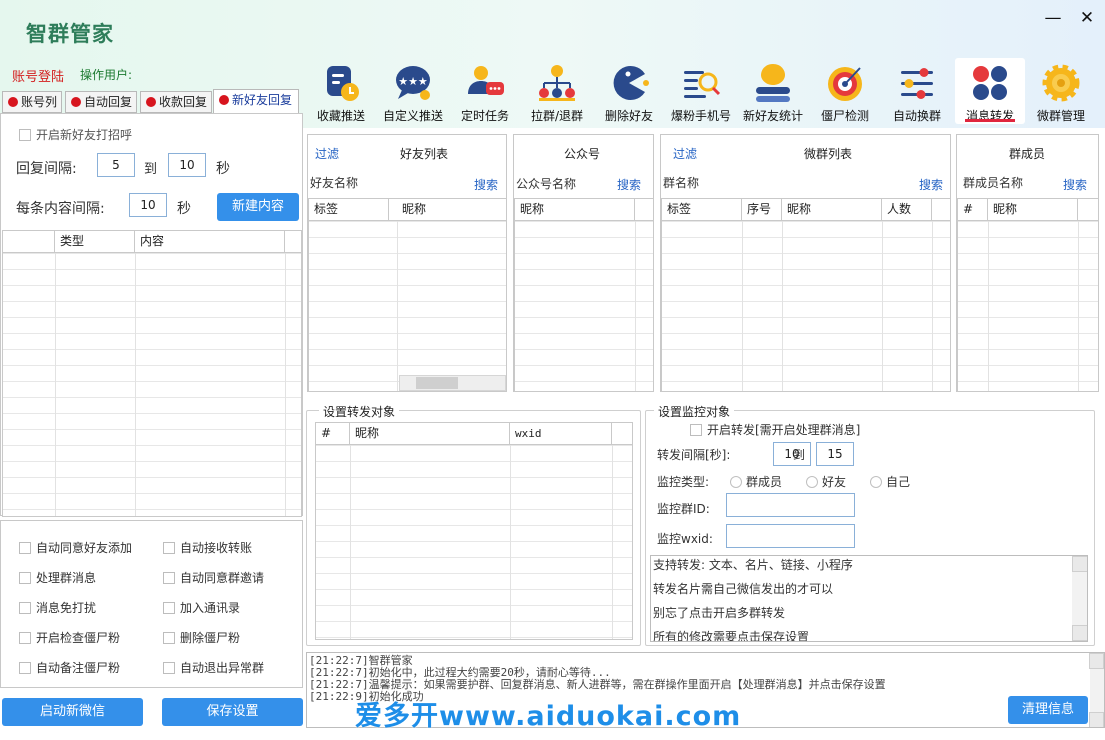 Image resolution: width=1105 pixels, height=740 pixels. Describe the element at coordinates (75, 134) in the screenshot. I see `greet-toggle: 开启新好友打招呼` at that location.